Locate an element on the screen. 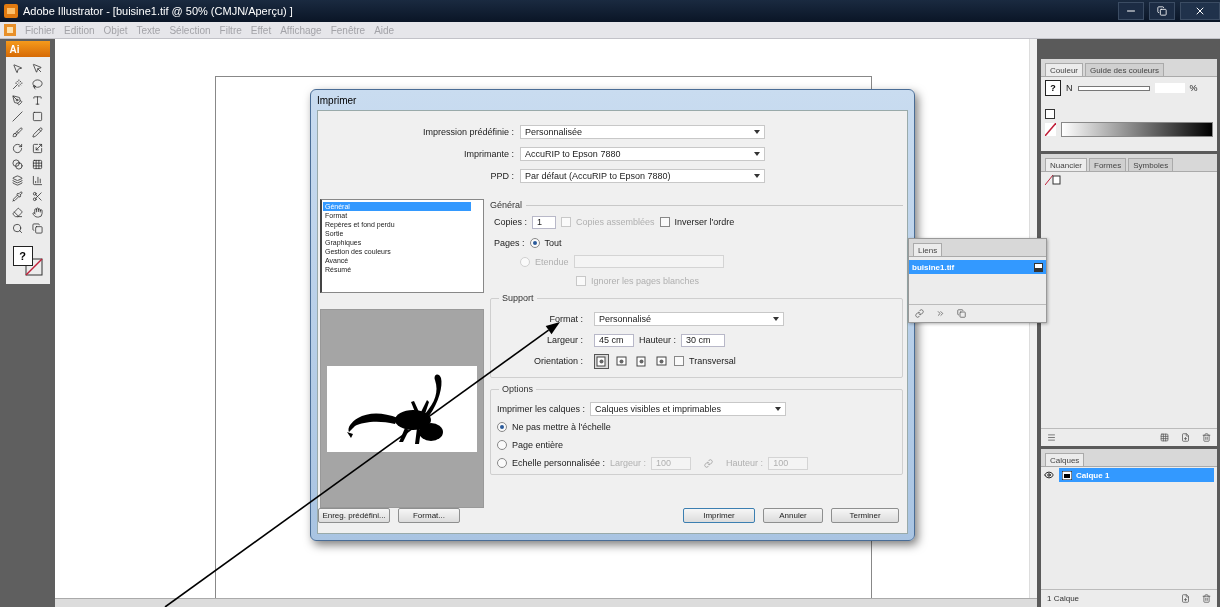 The width and height of the screenshot is (1220, 607). none-swatch-icon is located at coordinates (1050, 129).